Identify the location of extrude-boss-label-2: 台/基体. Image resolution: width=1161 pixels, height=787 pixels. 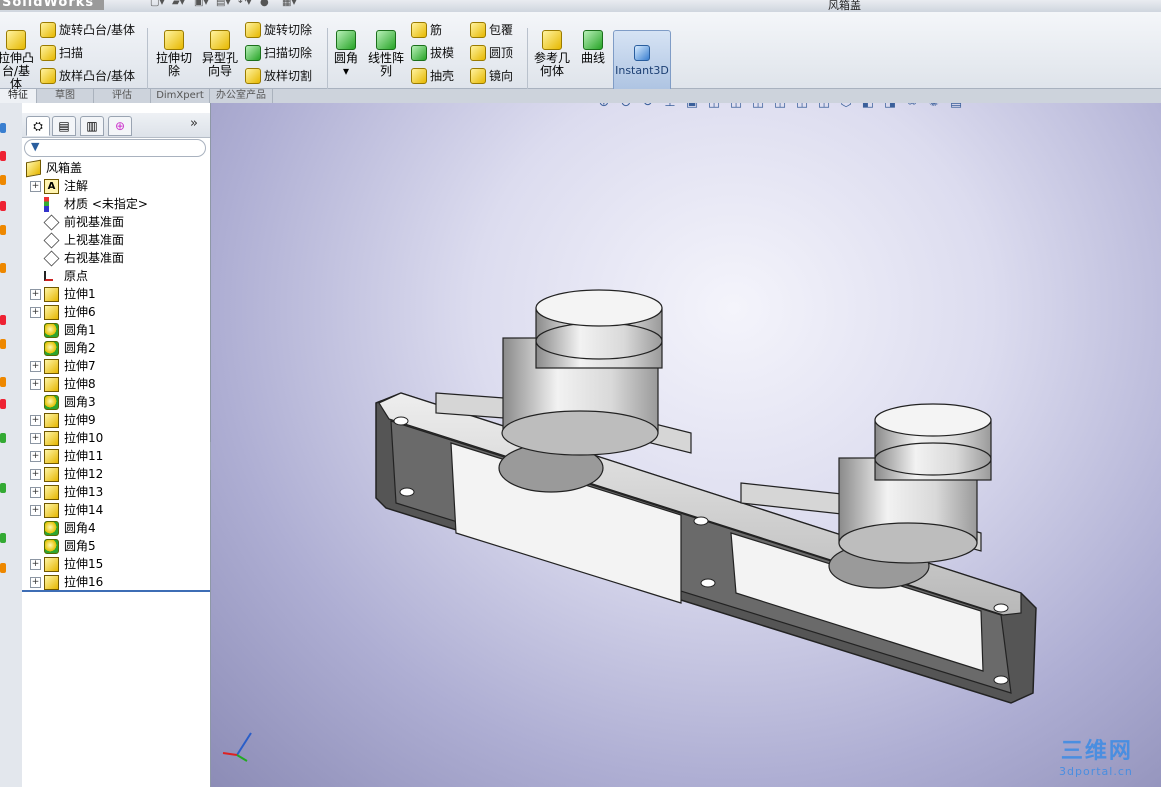
(16, 77).